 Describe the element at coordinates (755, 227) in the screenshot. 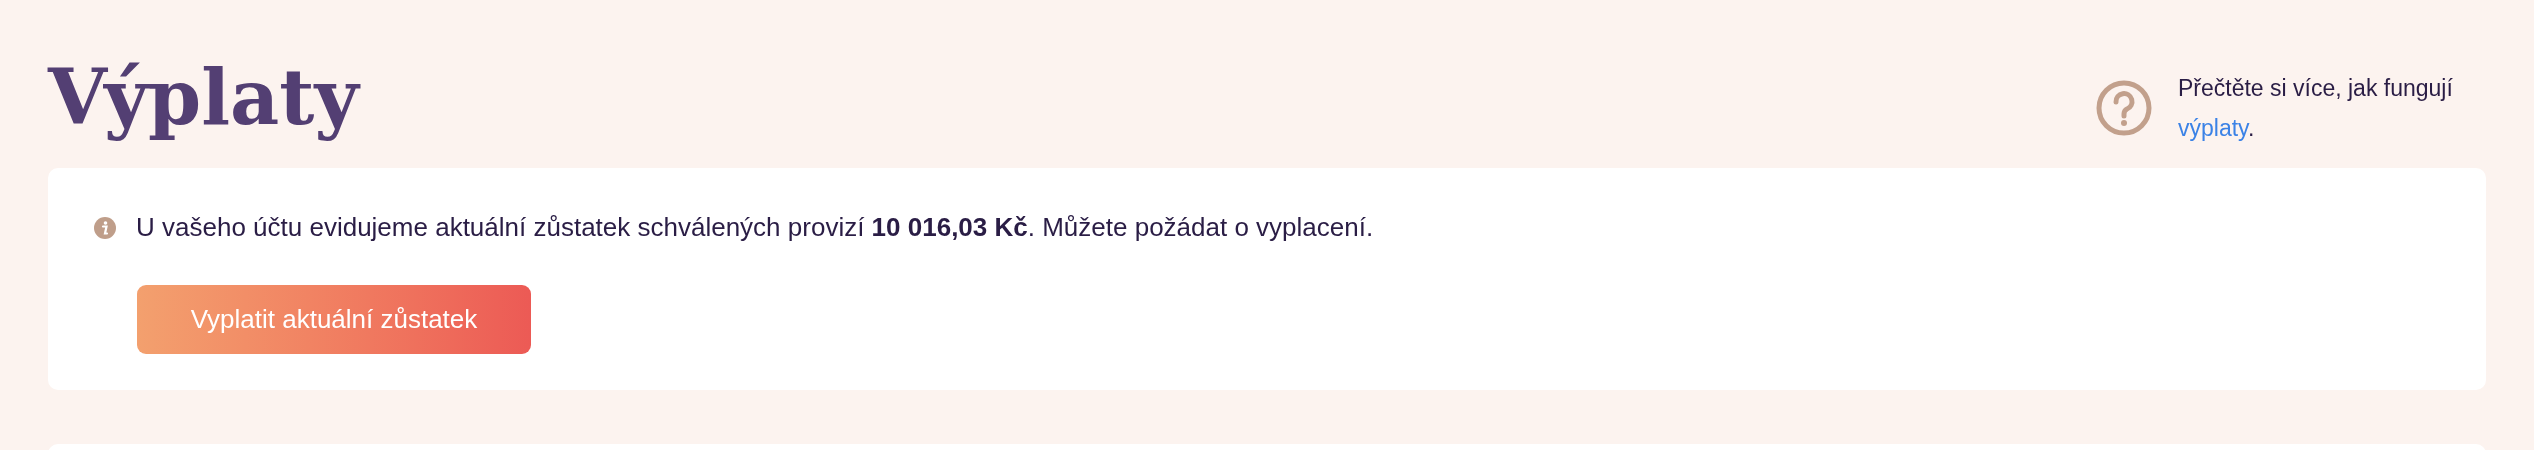

I see `balance-message: U vašeho účtu evidujeme aktuální zůstatek schválených provizí 10 016,03 Kč. Můžete požádat o vyplacení.` at that location.